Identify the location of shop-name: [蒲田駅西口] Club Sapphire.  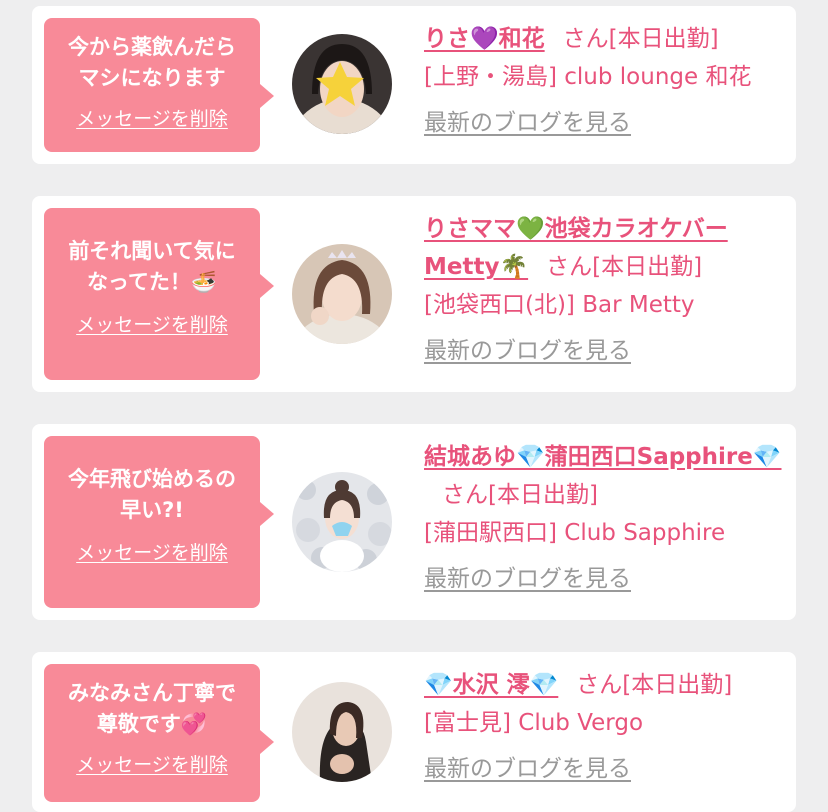
(575, 533).